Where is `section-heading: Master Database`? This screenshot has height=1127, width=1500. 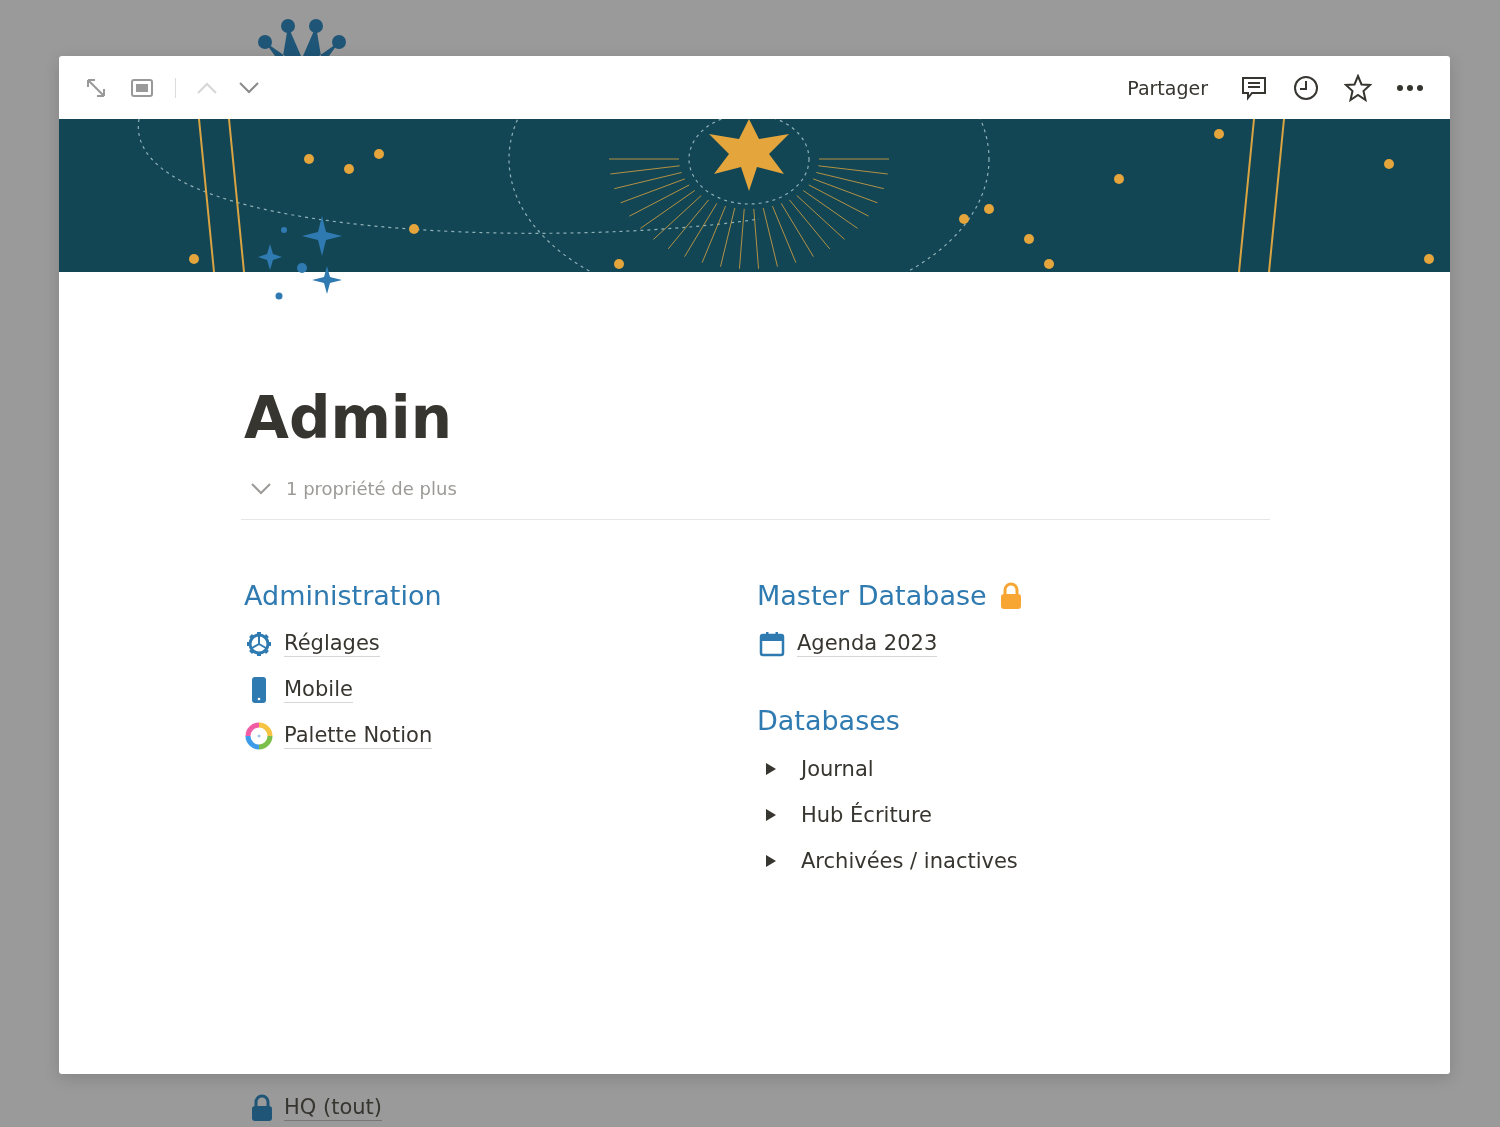
section-heading: Master Database is located at coordinates (872, 595).